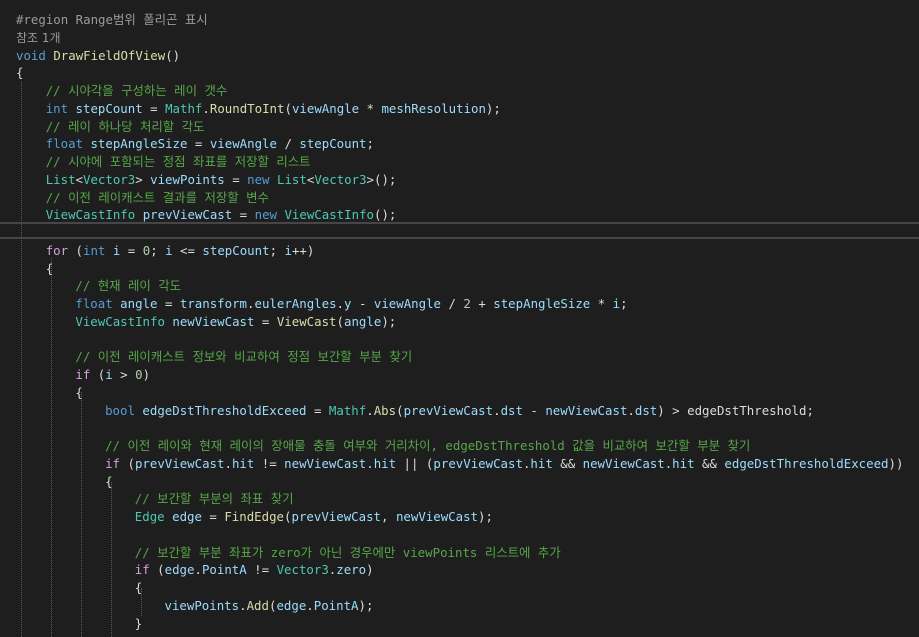 The width and height of the screenshot is (919, 637). Describe the element at coordinates (20, 73) in the screenshot. I see `code-token: {` at that location.